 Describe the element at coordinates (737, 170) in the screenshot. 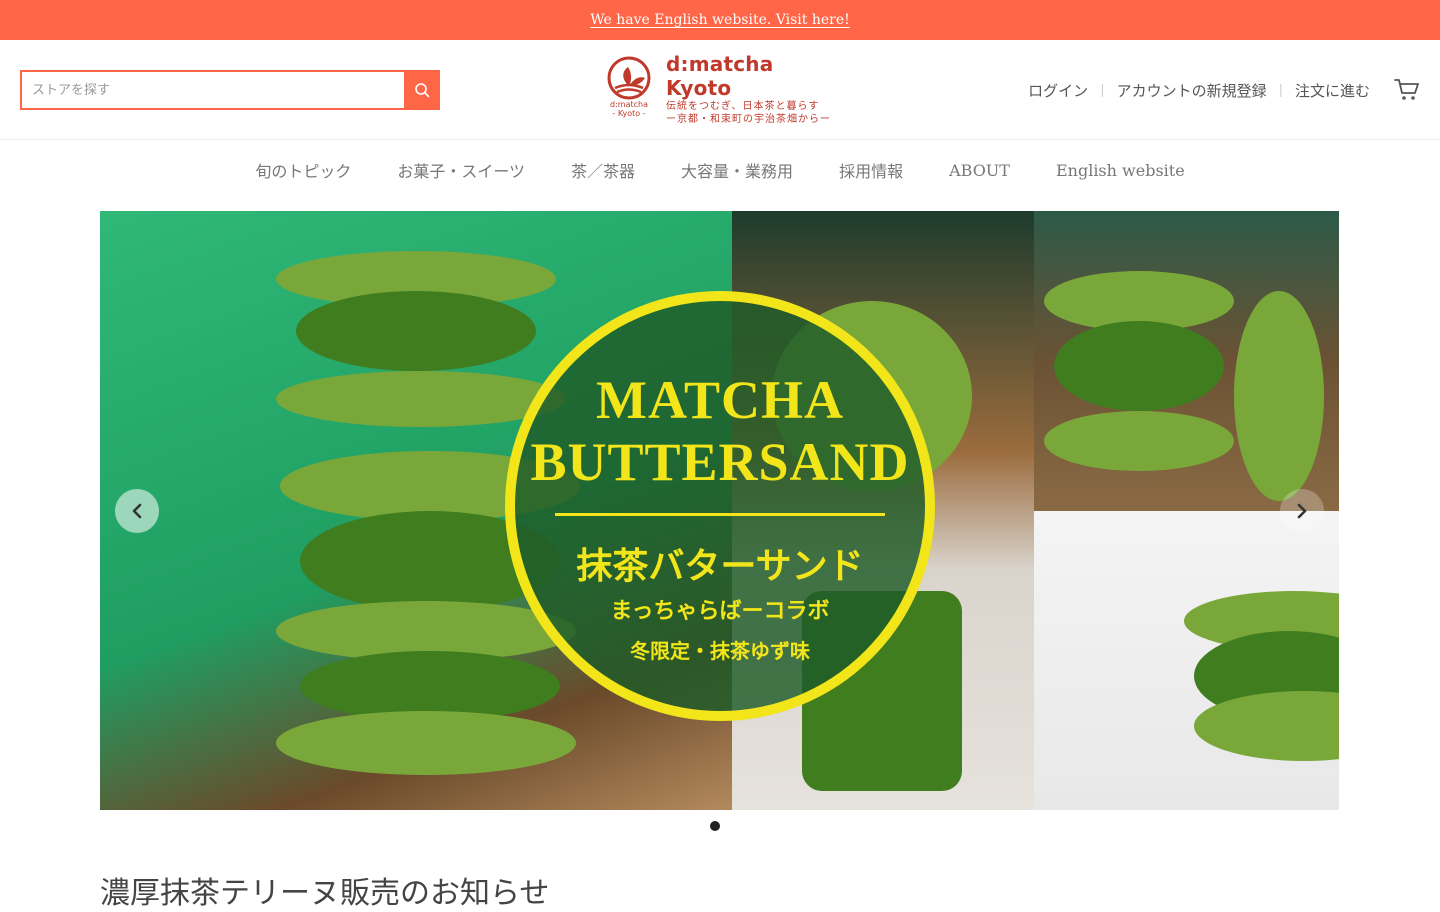

I see `nav-item-bulk: 大容量・業務用` at that location.